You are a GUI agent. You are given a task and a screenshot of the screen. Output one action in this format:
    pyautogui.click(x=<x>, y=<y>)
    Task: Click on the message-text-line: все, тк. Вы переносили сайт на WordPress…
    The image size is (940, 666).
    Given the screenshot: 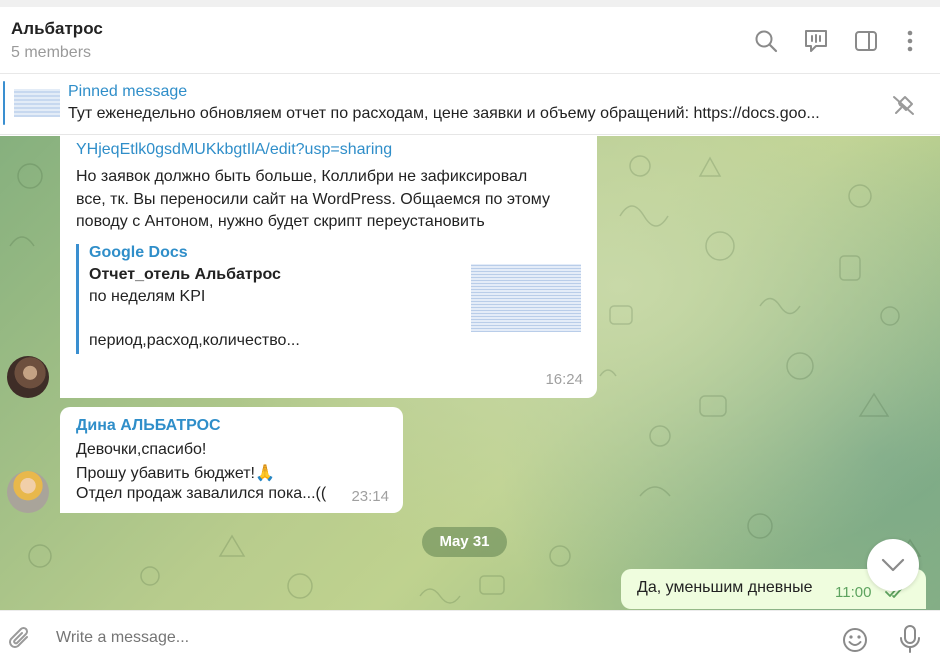 What is the action you would take?
    pyautogui.click(x=313, y=199)
    